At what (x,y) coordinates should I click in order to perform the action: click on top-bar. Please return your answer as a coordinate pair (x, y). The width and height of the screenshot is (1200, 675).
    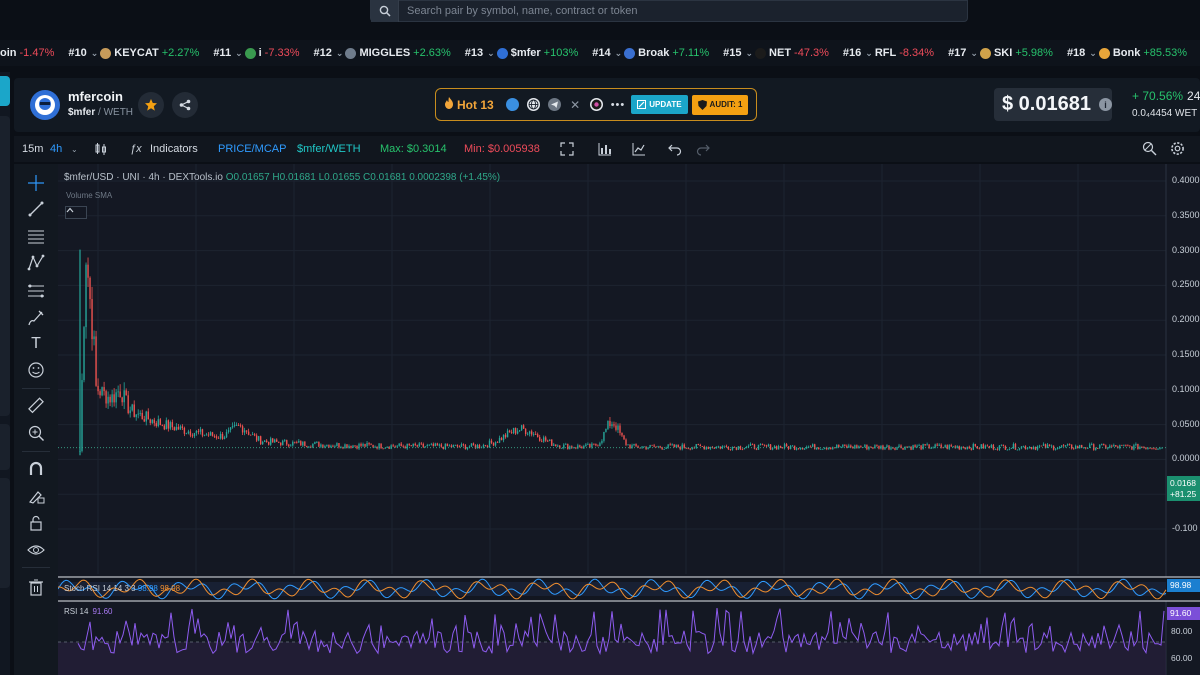
    Looking at the image, I should click on (600, 17).